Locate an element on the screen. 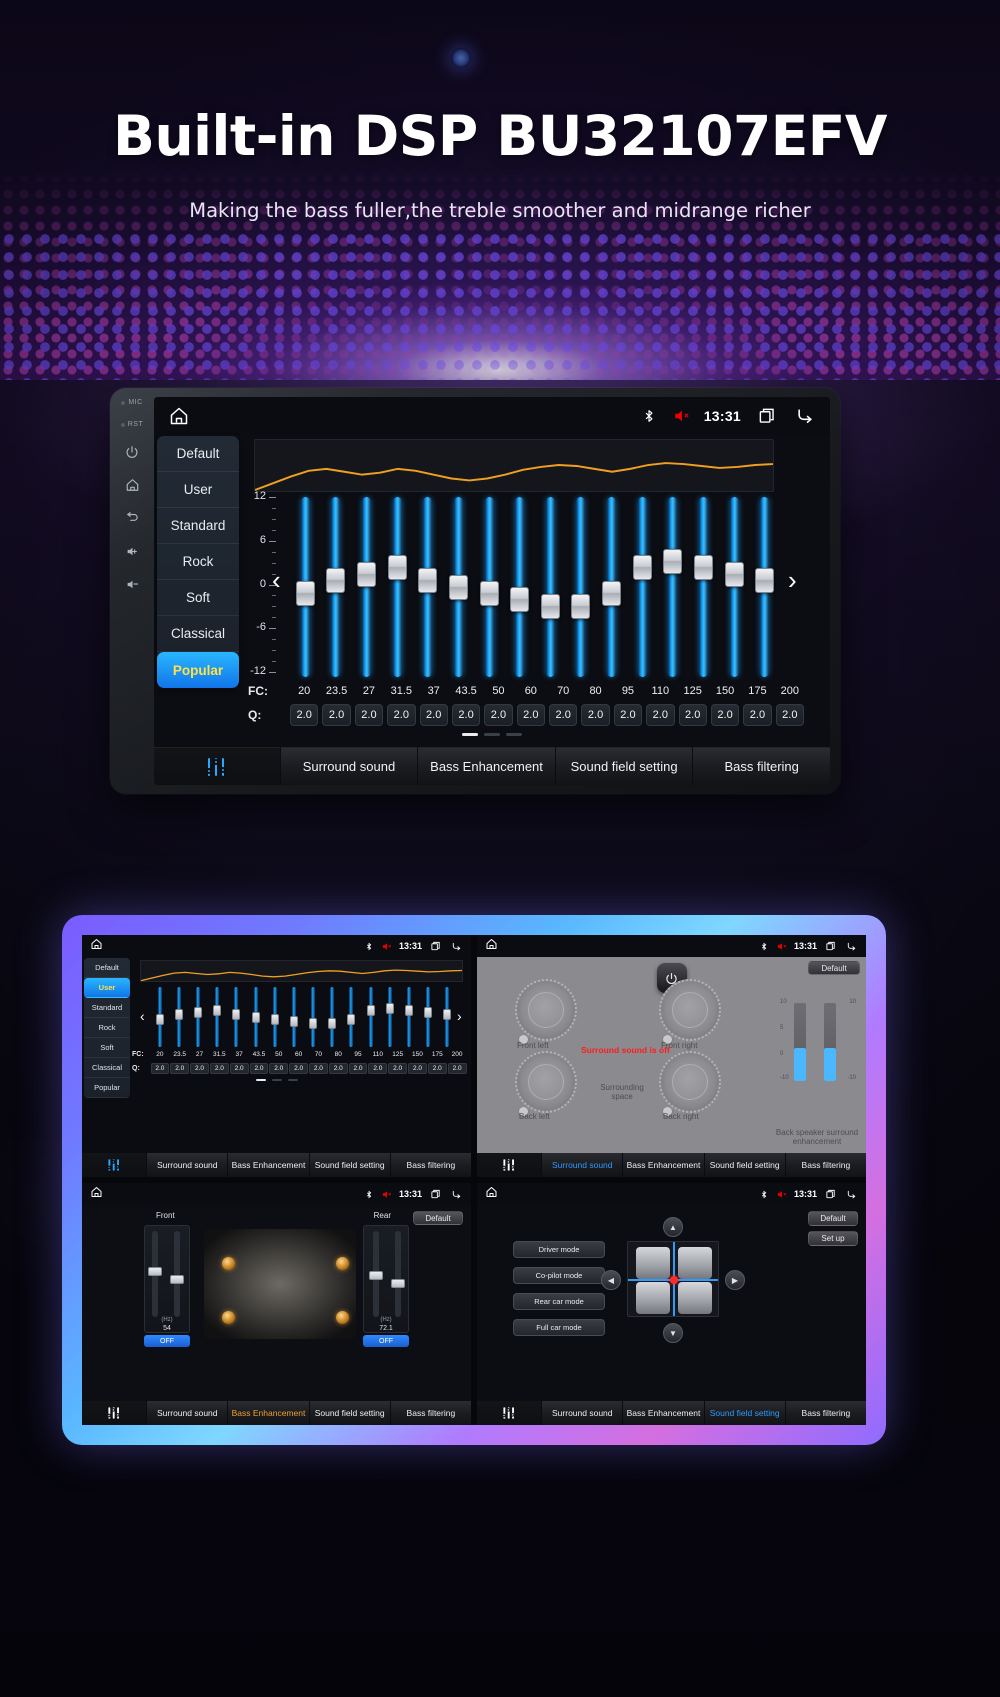 This screenshot has width=1000, height=1697. tab-bass-enhancement: Bass Enhancement is located at coordinates (486, 766).